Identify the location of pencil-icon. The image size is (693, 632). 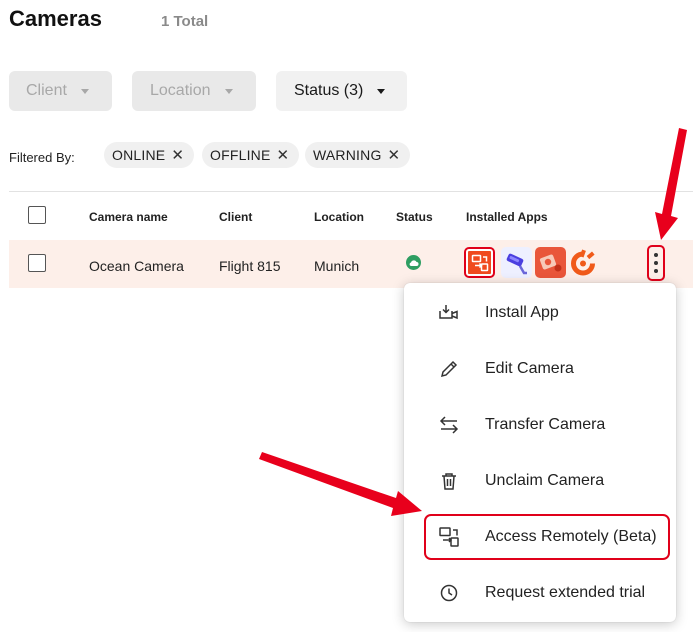
(449, 369).